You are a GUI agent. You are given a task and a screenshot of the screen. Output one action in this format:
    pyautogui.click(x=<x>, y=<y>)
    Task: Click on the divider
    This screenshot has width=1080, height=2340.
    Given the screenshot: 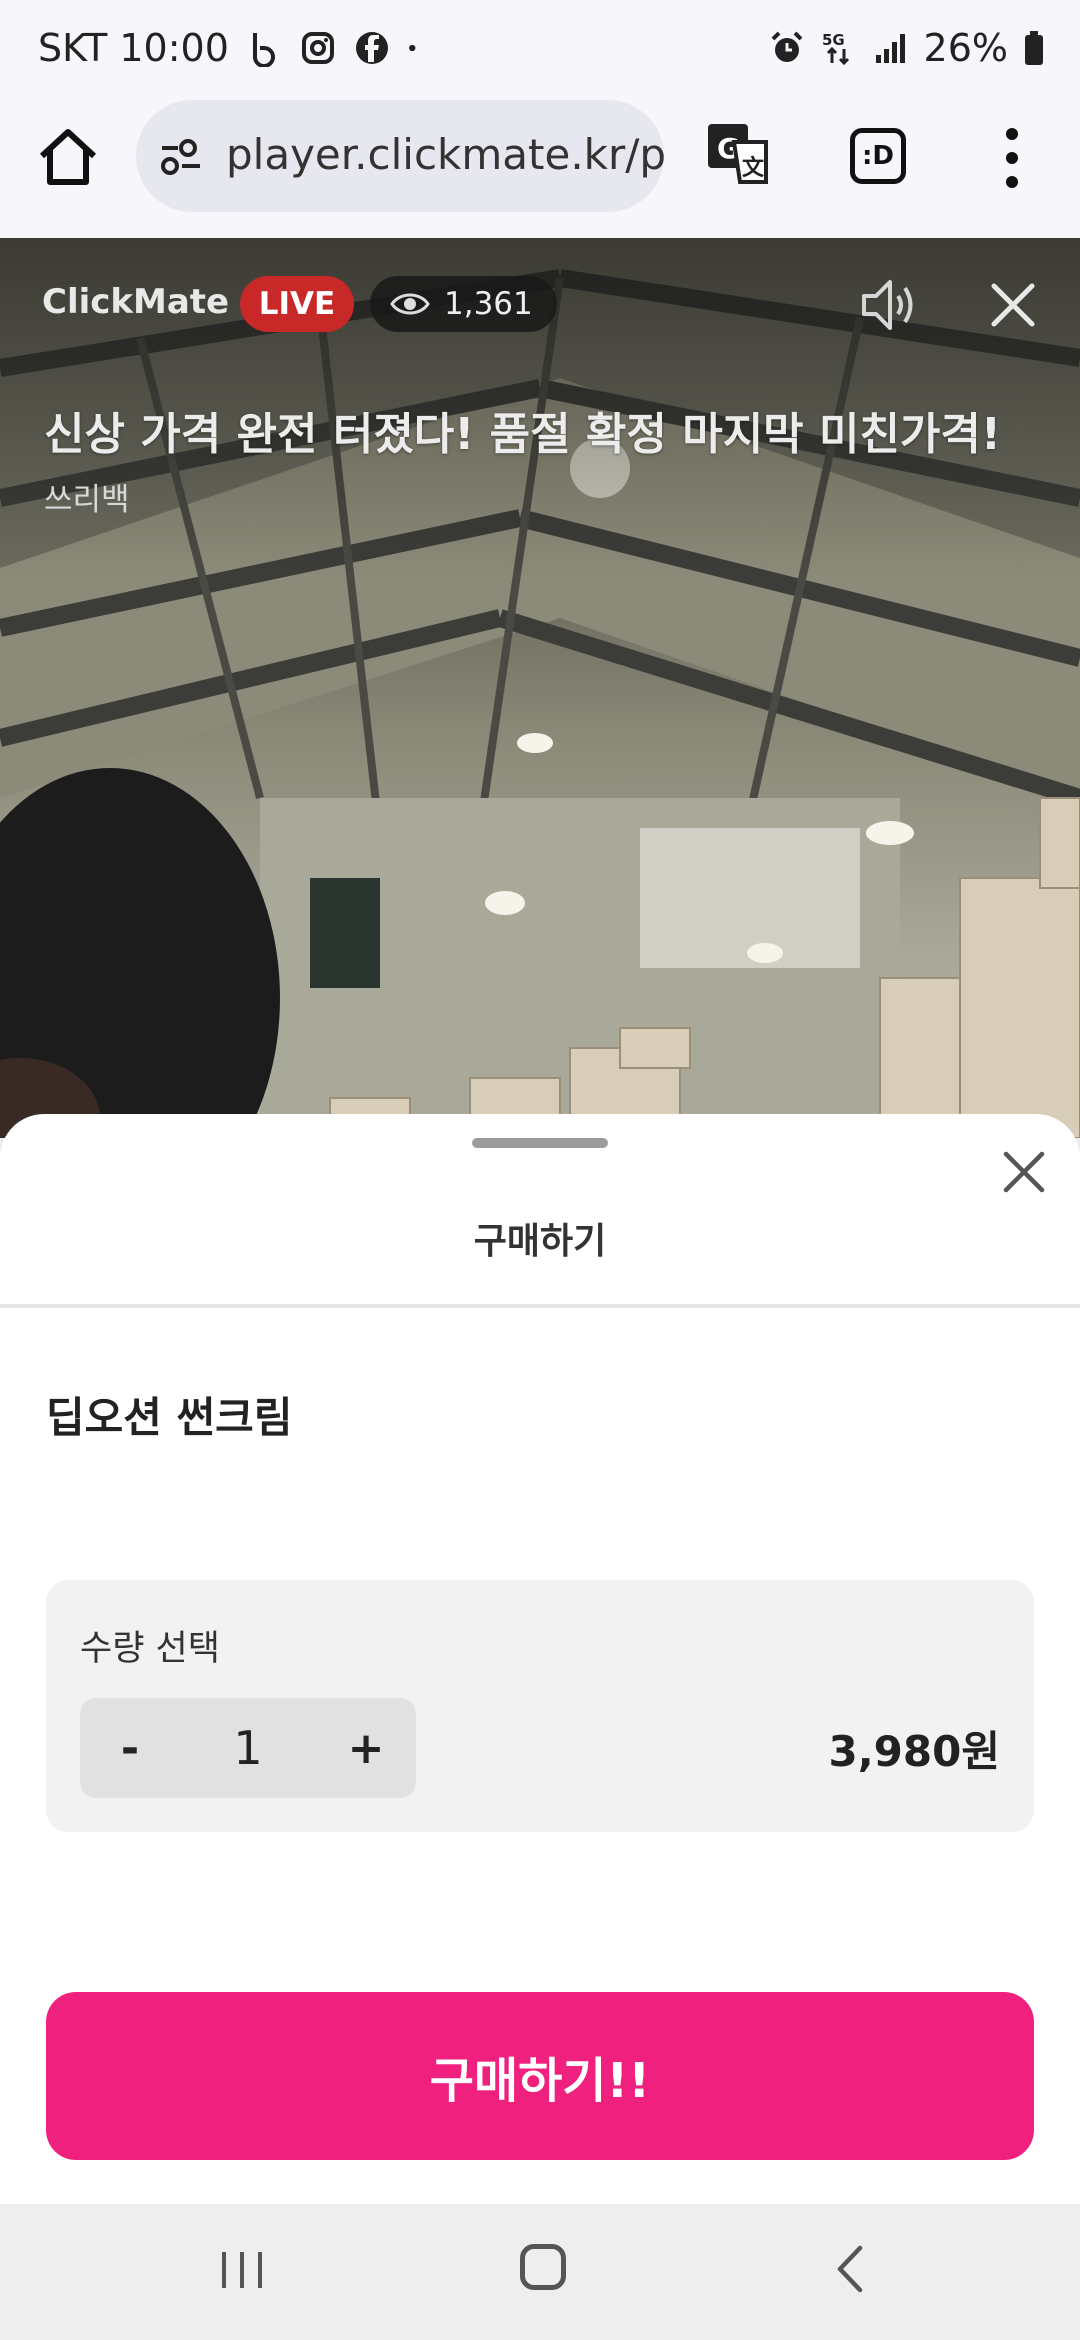 What is the action you would take?
    pyautogui.click(x=540, y=1306)
    